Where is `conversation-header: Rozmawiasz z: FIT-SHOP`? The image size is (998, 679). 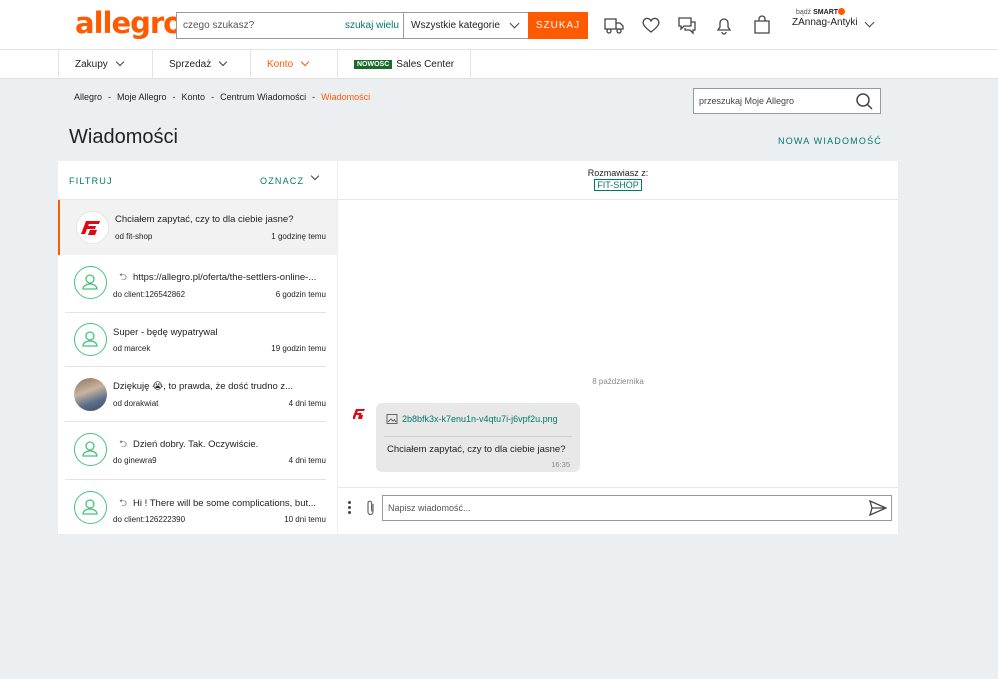 conversation-header: Rozmawiasz z: FIT-SHOP is located at coordinates (618, 180).